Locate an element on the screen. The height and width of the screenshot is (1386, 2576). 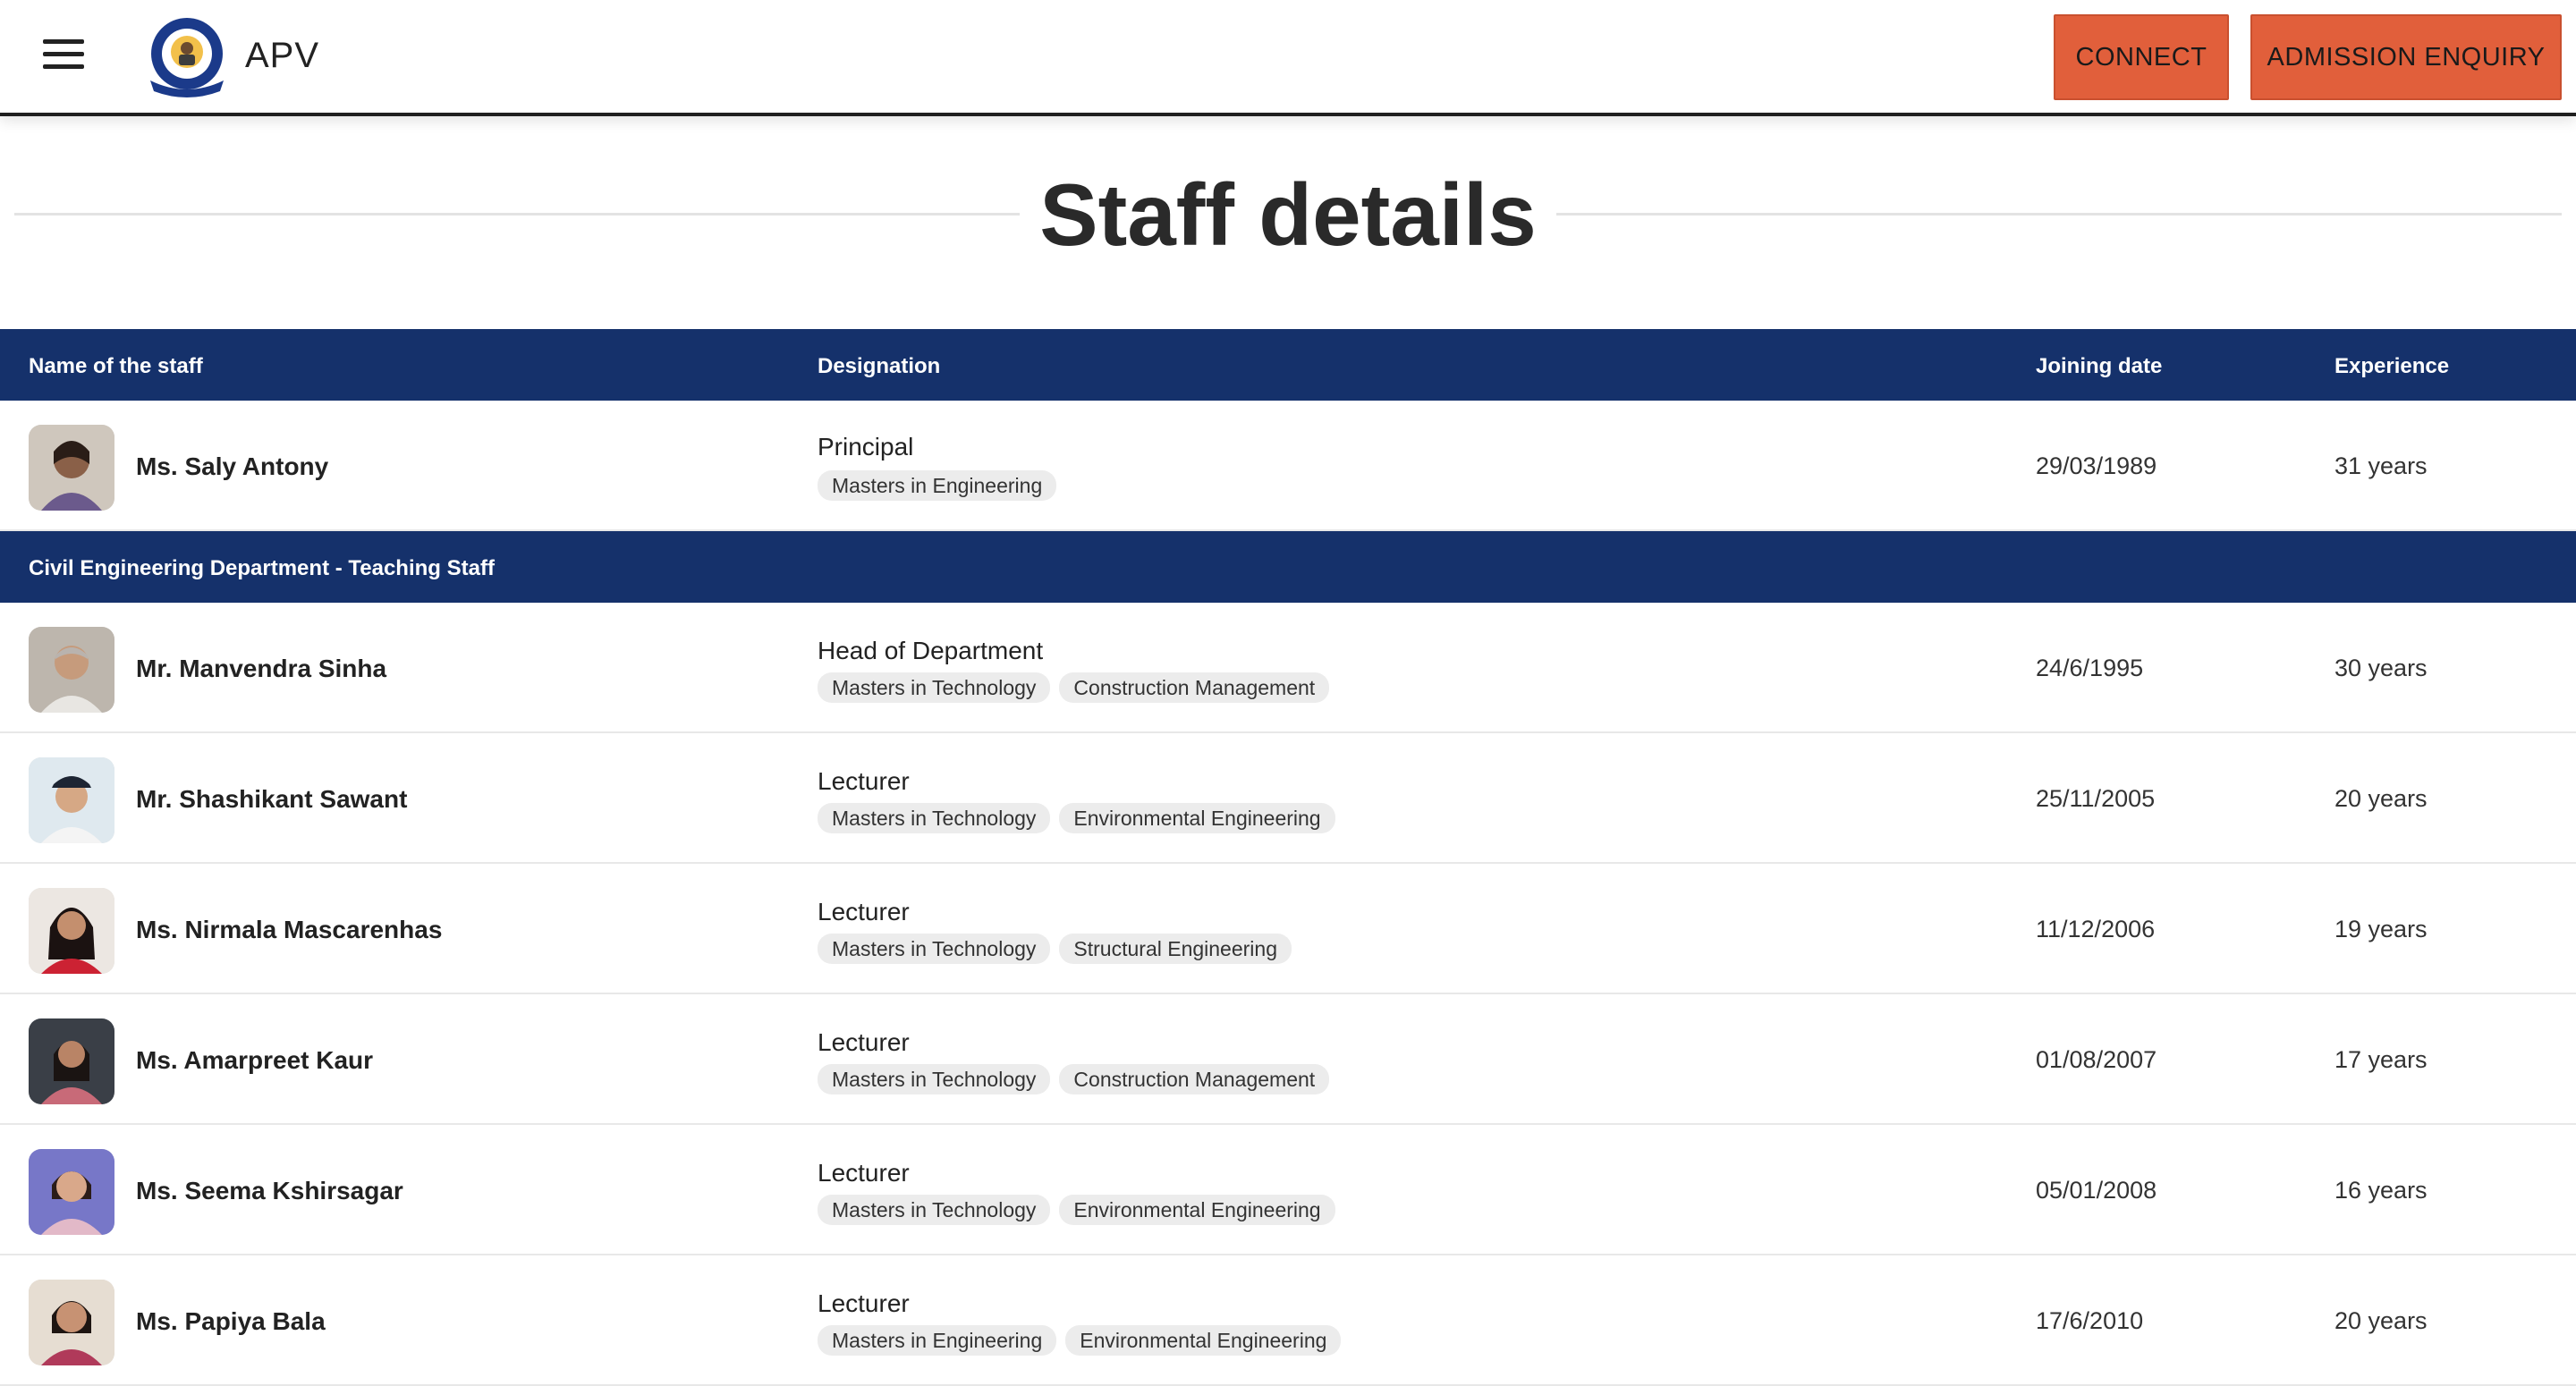
staff-name: Ms. Seema Kshirsagar is located at coordinates (269, 1191).